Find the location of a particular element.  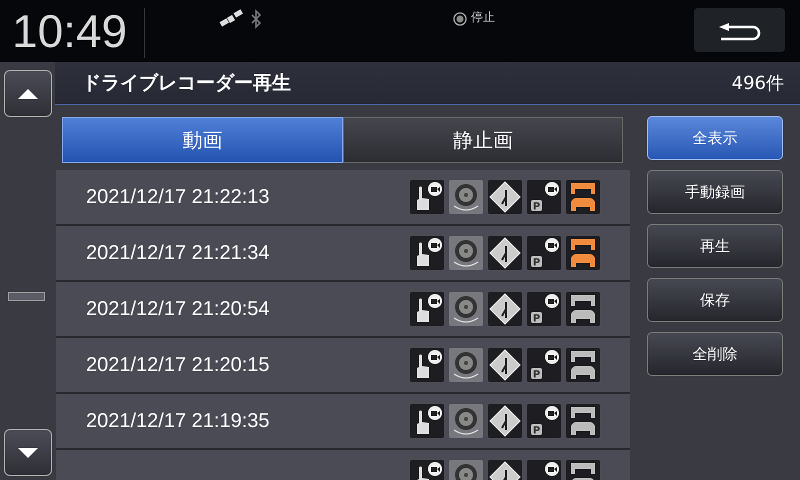

recording-datetime: 2021/12/17 21:20:15 is located at coordinates (178, 365).